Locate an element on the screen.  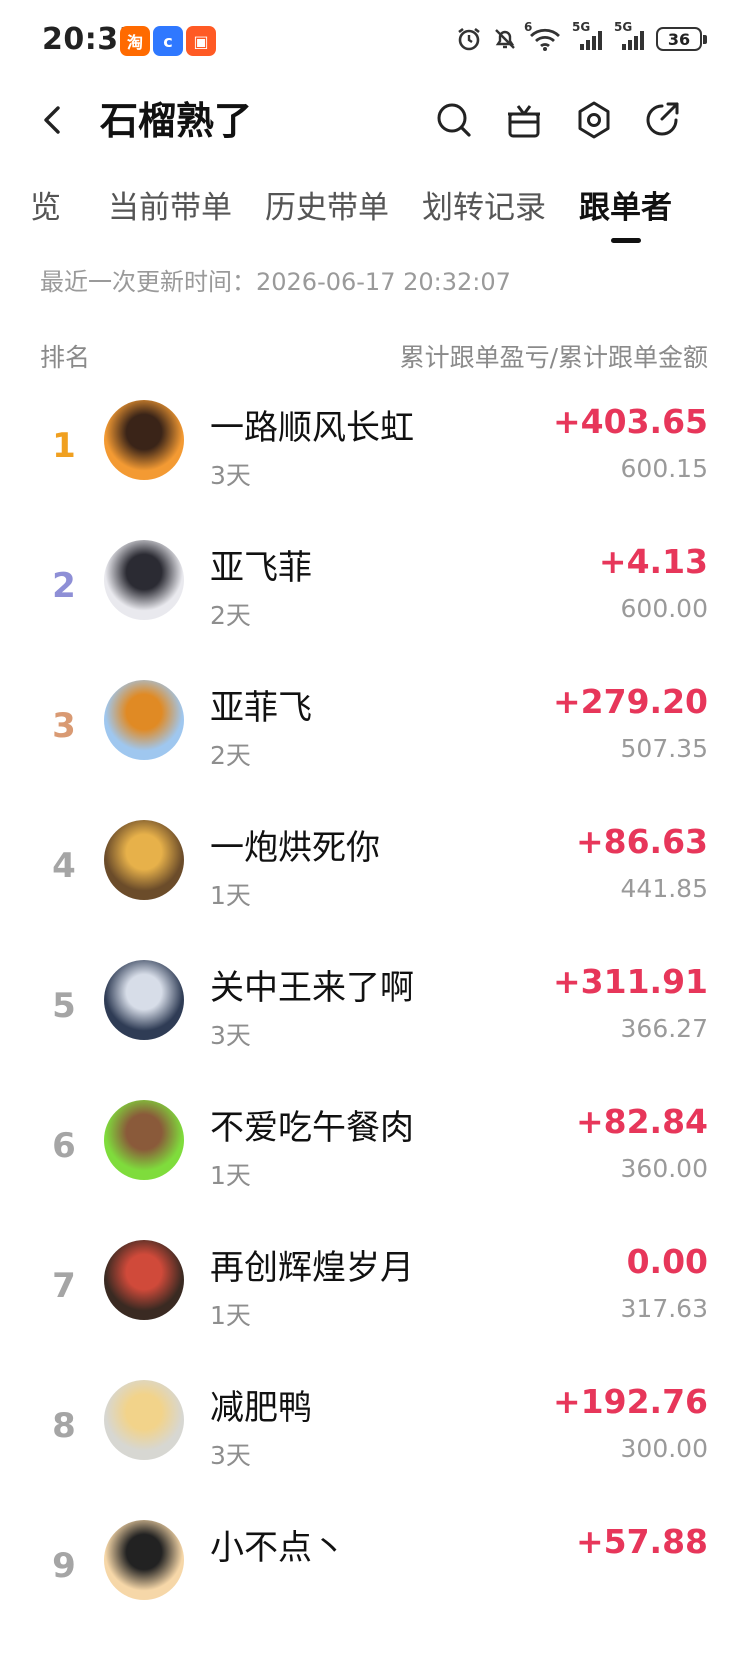
wifi-indicator: 6 is located at coordinates (543, 36).